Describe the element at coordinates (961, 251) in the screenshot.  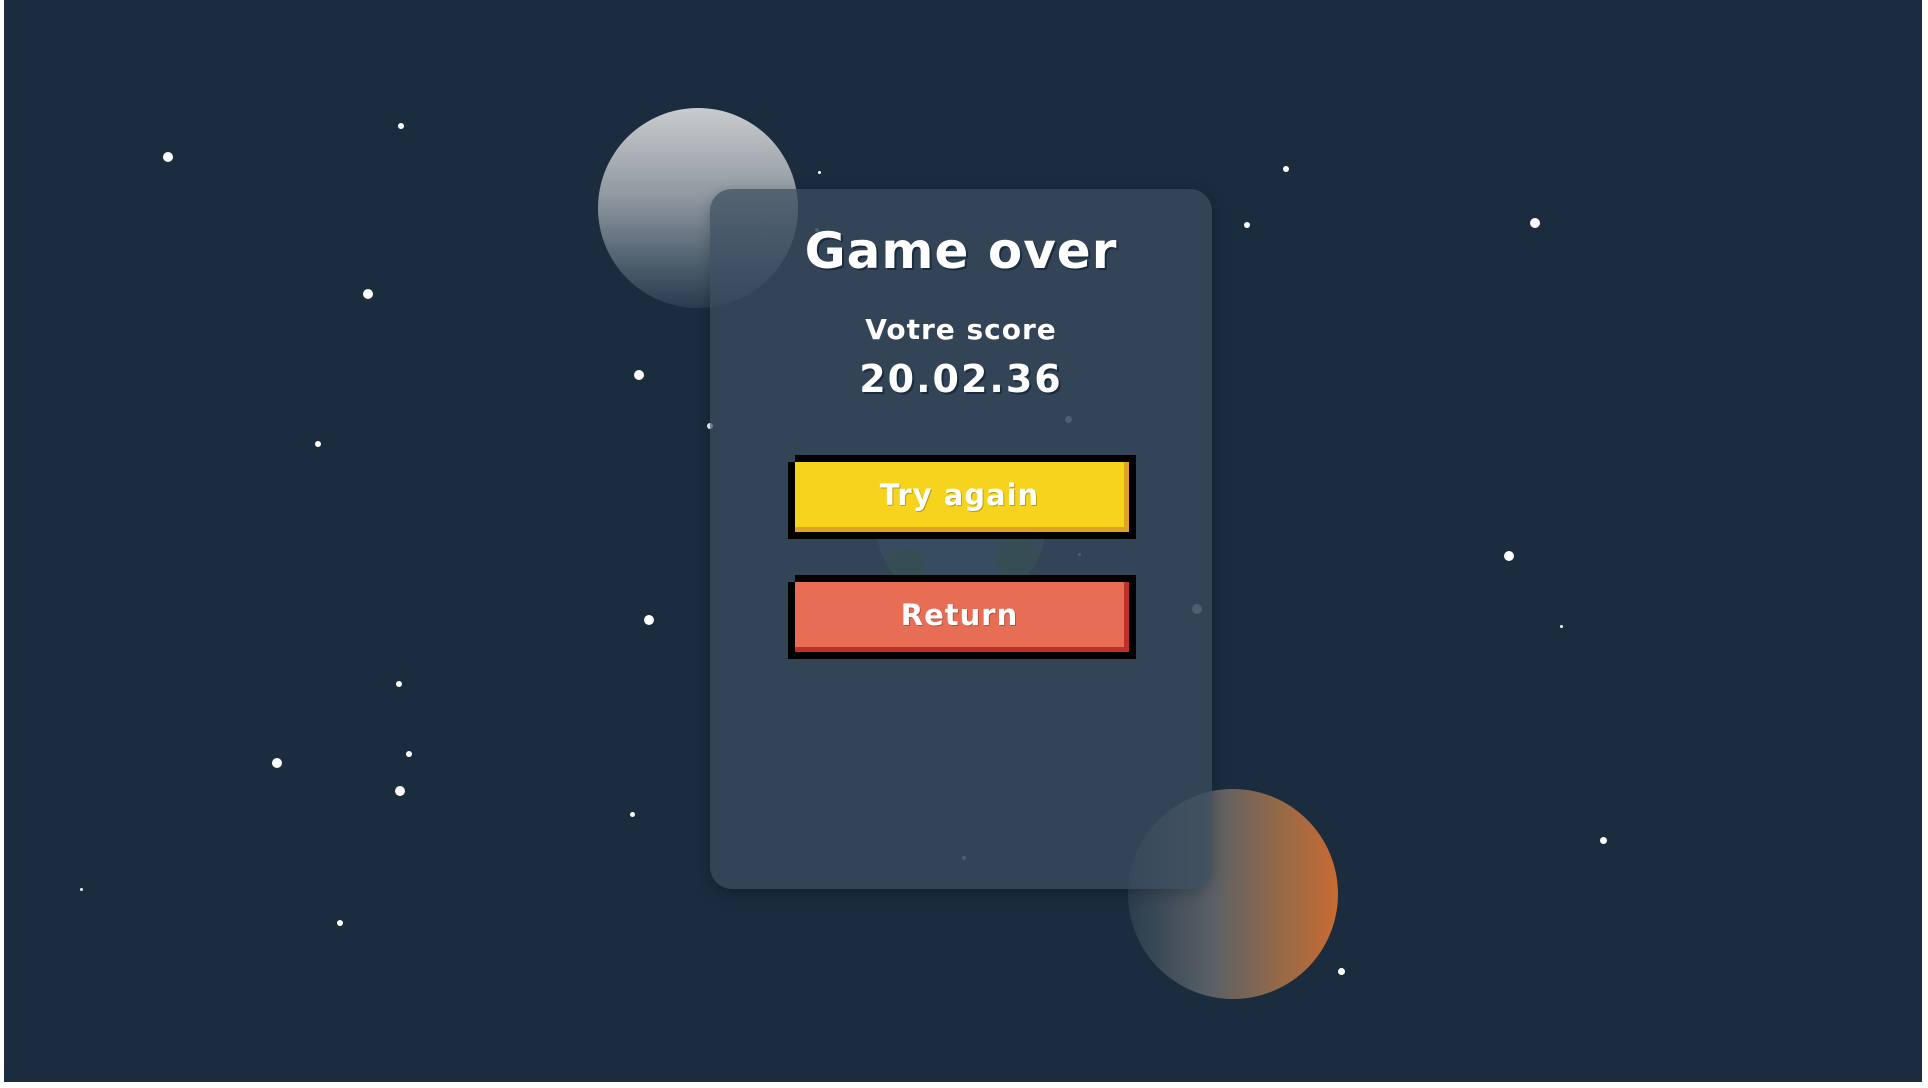
I see `game-over-title: Game over` at that location.